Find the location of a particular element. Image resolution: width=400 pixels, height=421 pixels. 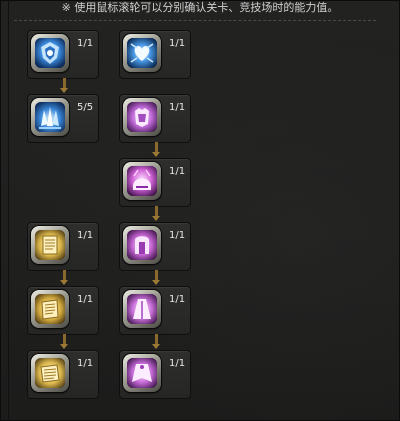

skill-slot-pink-armor: 1/1 is located at coordinates (155, 118).